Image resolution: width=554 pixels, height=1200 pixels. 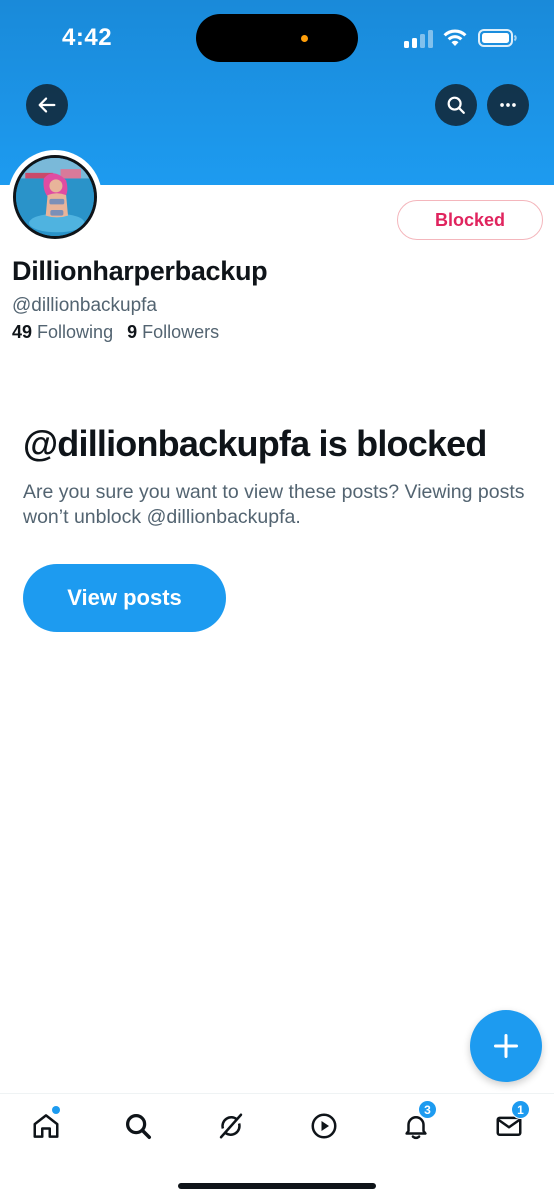 I want to click on more-horizontal-icon, so click(x=508, y=105).